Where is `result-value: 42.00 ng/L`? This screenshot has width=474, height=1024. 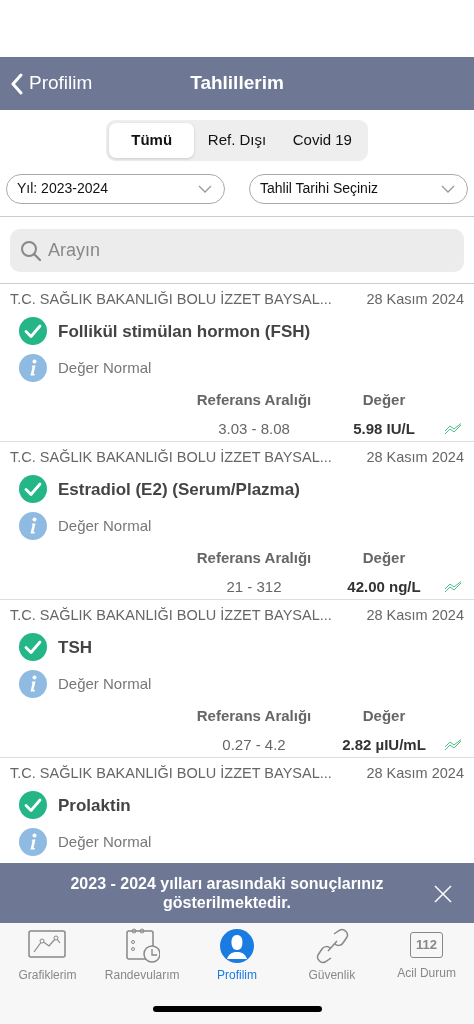 result-value: 42.00 ng/L is located at coordinates (384, 586).